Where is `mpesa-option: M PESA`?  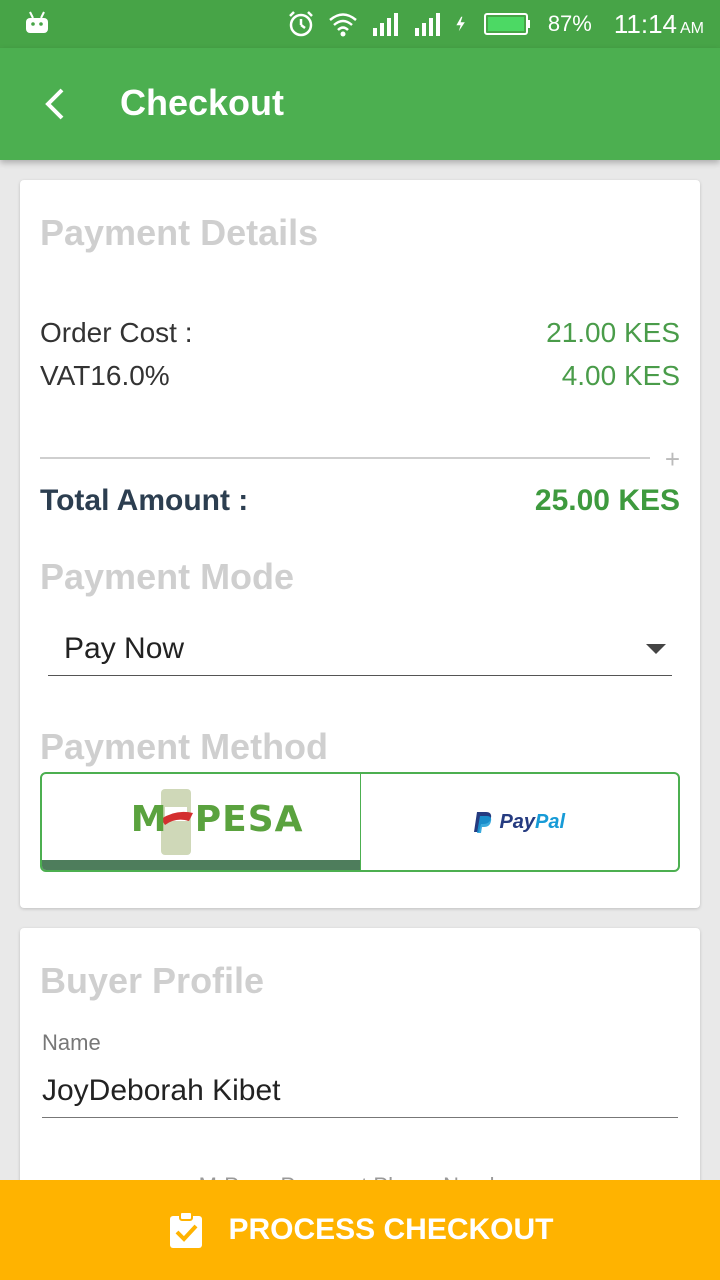
mpesa-option: M PESA is located at coordinates (201, 822).